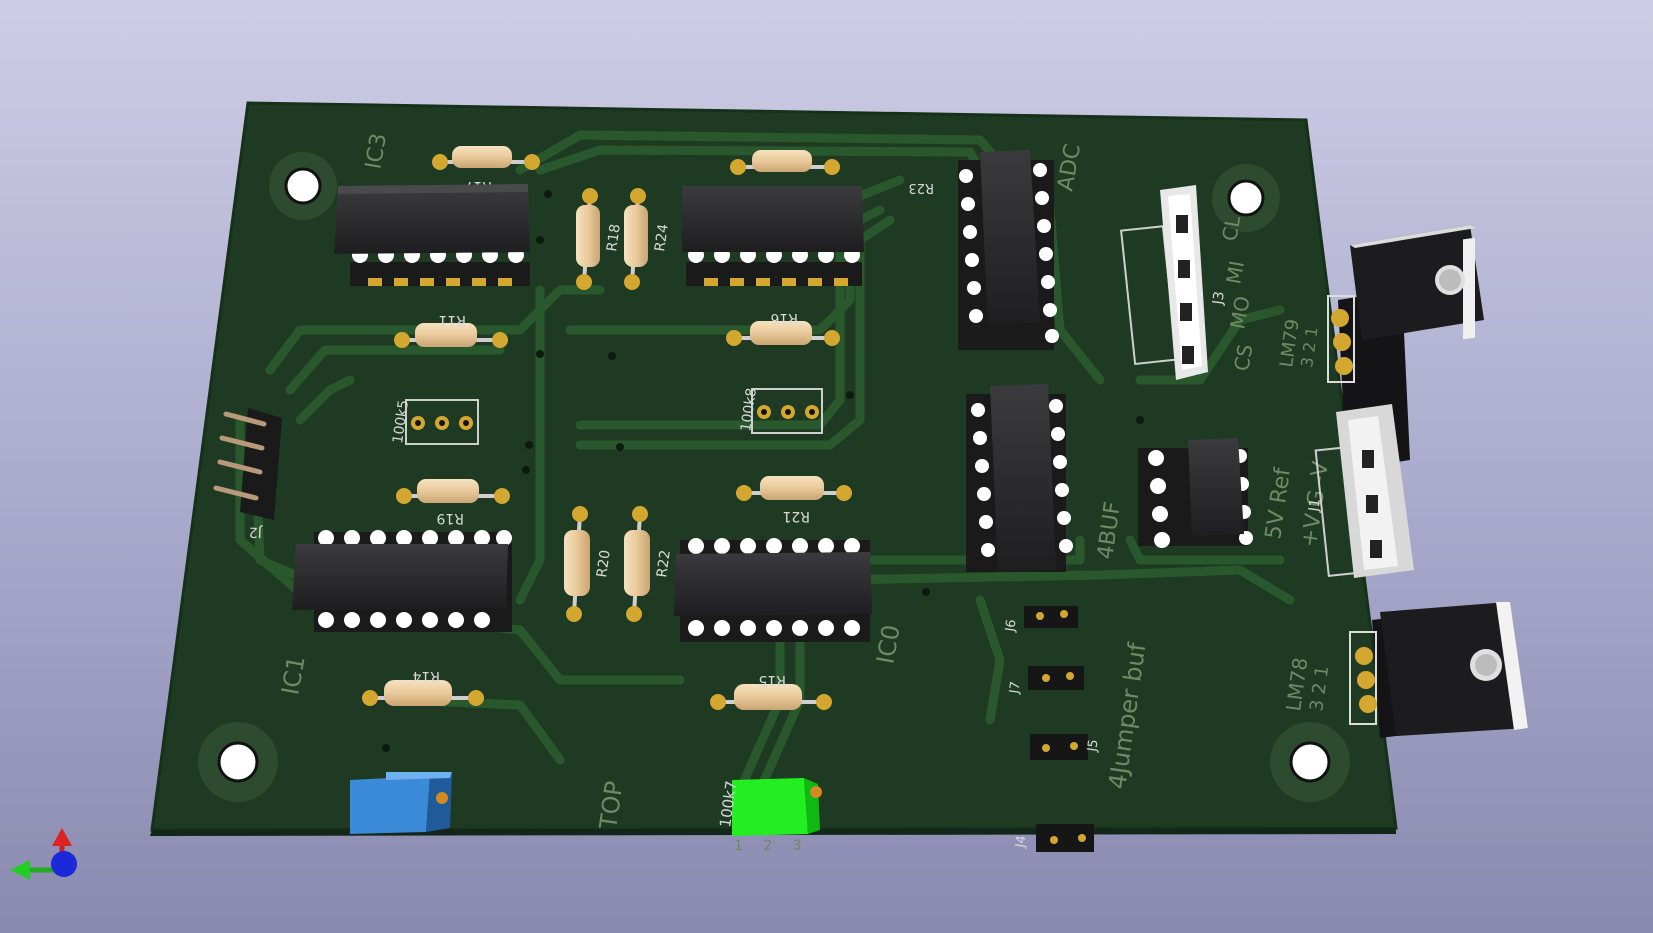 Image resolution: width=1653 pixels, height=933 pixels. I want to click on z-arrow-icon, so click(62, 837).